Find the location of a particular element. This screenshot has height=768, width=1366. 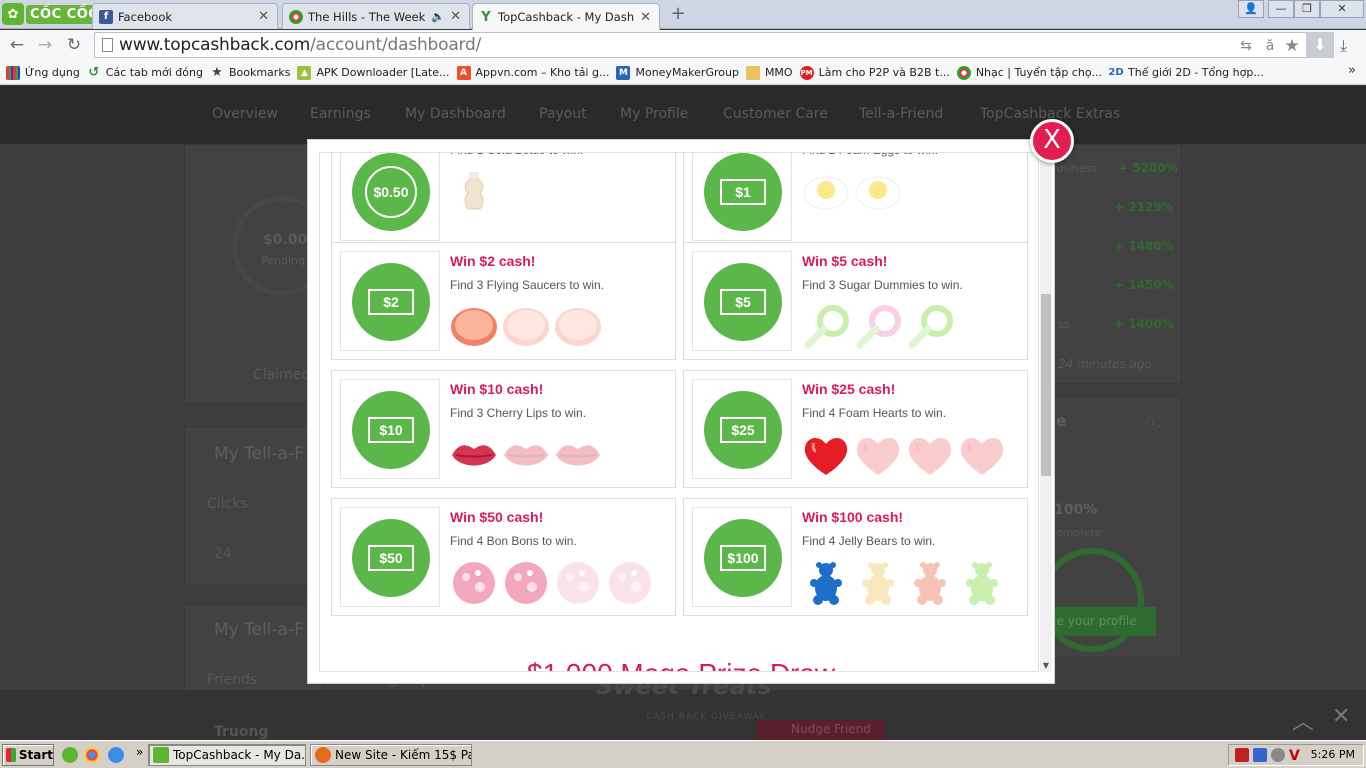

user-icon: 👤 is located at coordinates (1251, 9).